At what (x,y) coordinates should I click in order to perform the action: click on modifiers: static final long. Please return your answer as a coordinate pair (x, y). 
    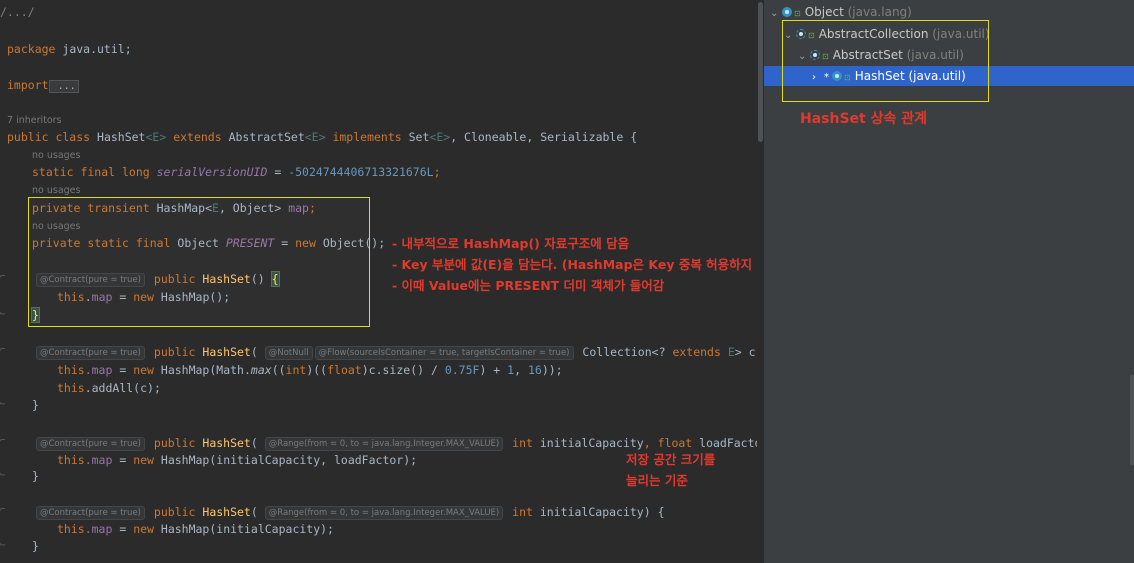
    Looking at the image, I should click on (94, 172).